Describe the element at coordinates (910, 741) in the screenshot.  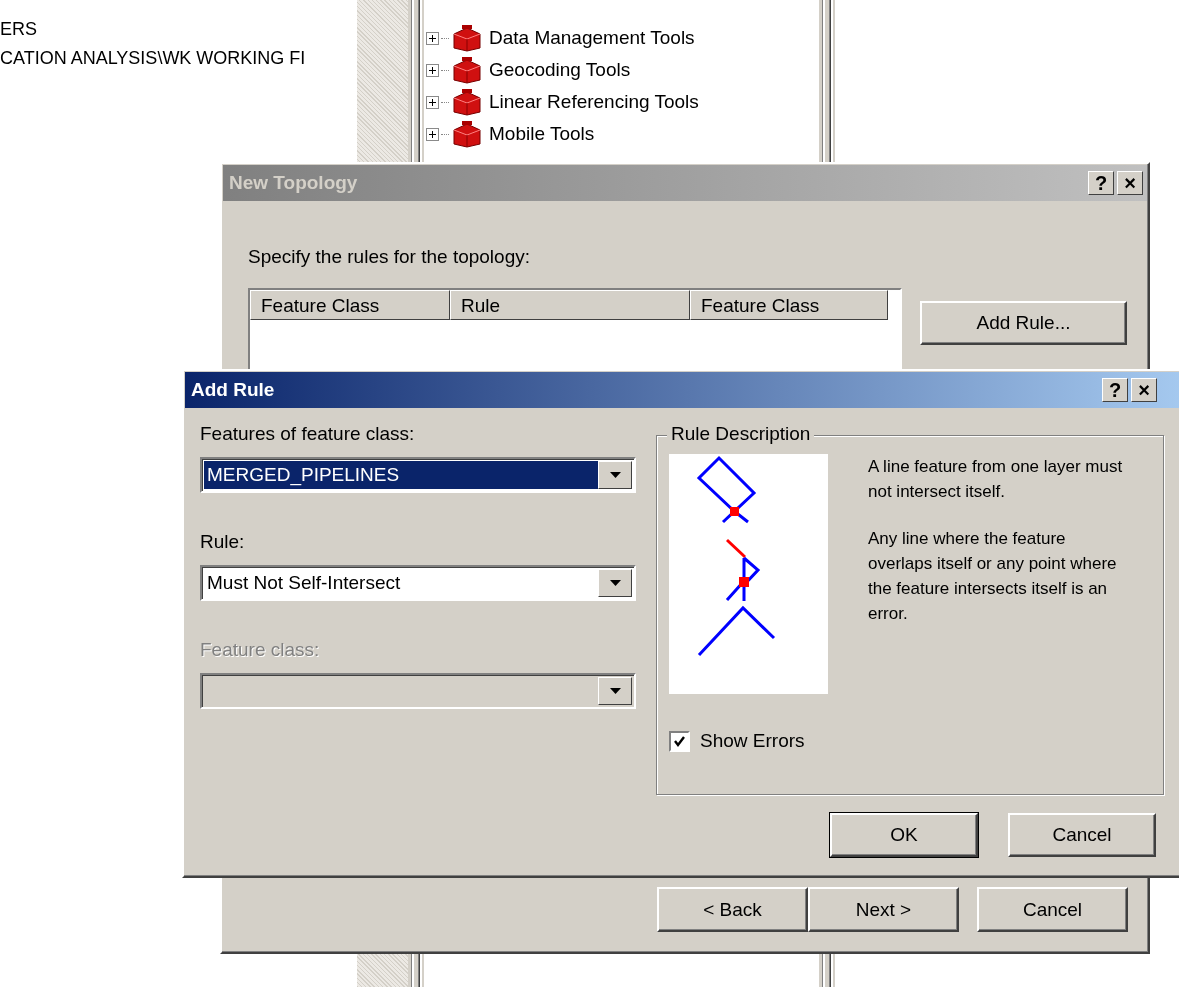
I see `show-errors-checkbox: Show Errors` at that location.